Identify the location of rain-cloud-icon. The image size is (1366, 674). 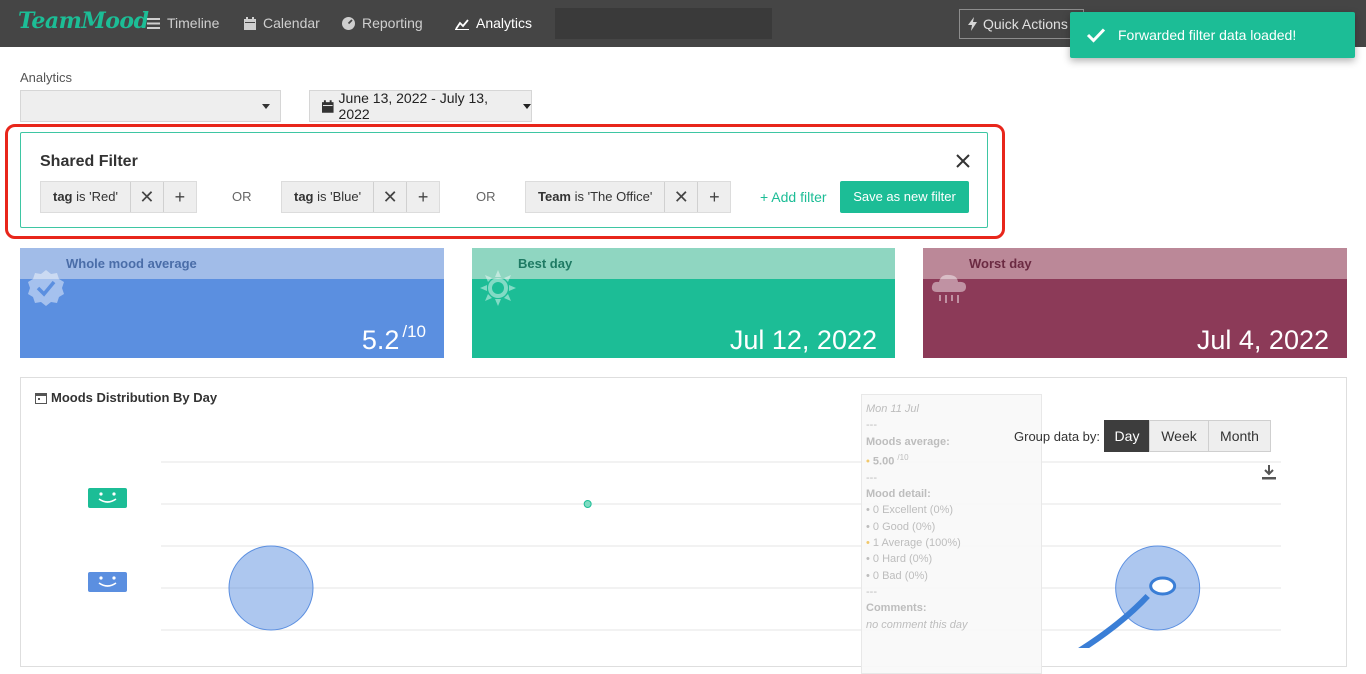
(948, 288).